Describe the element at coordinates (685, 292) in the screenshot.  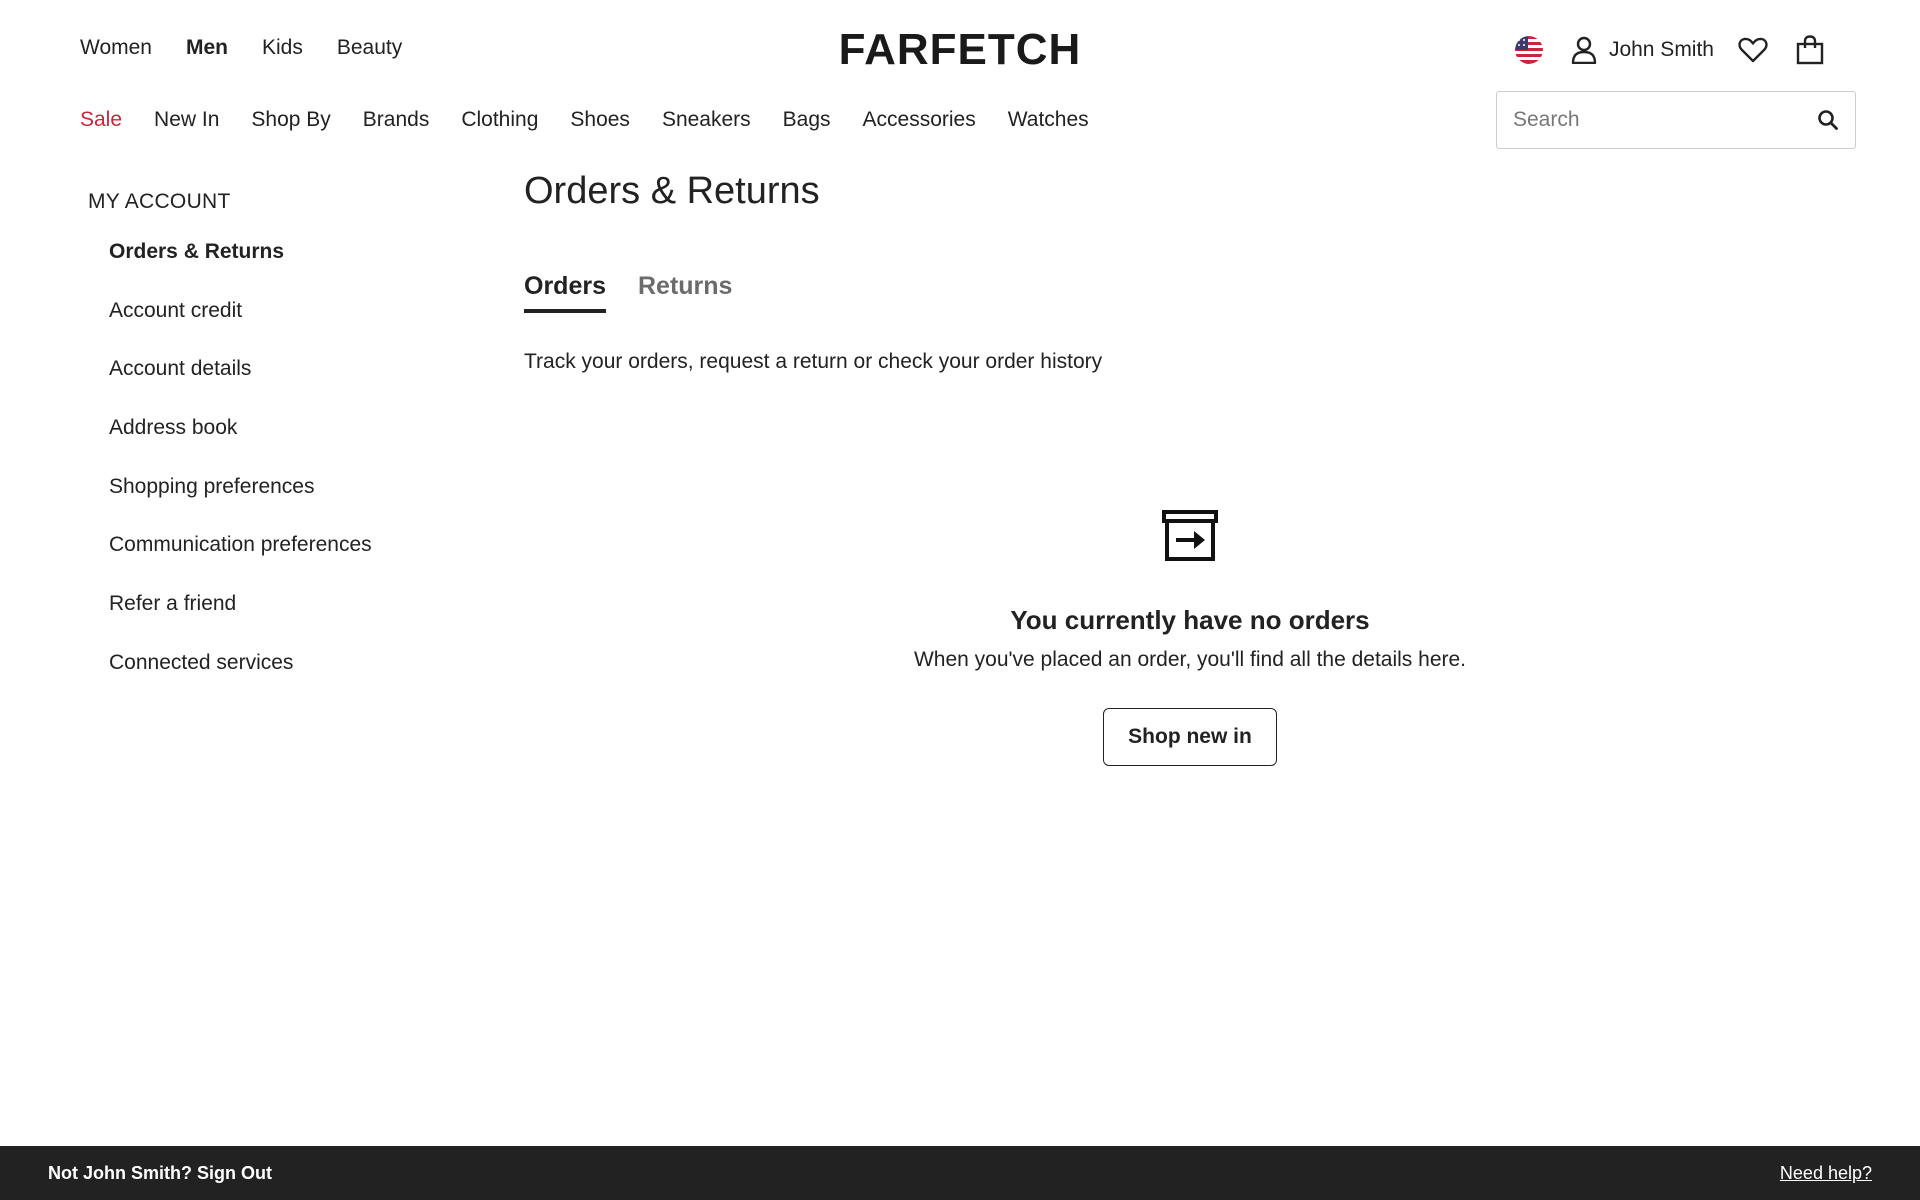
I see `tab-returns: Returns` at that location.